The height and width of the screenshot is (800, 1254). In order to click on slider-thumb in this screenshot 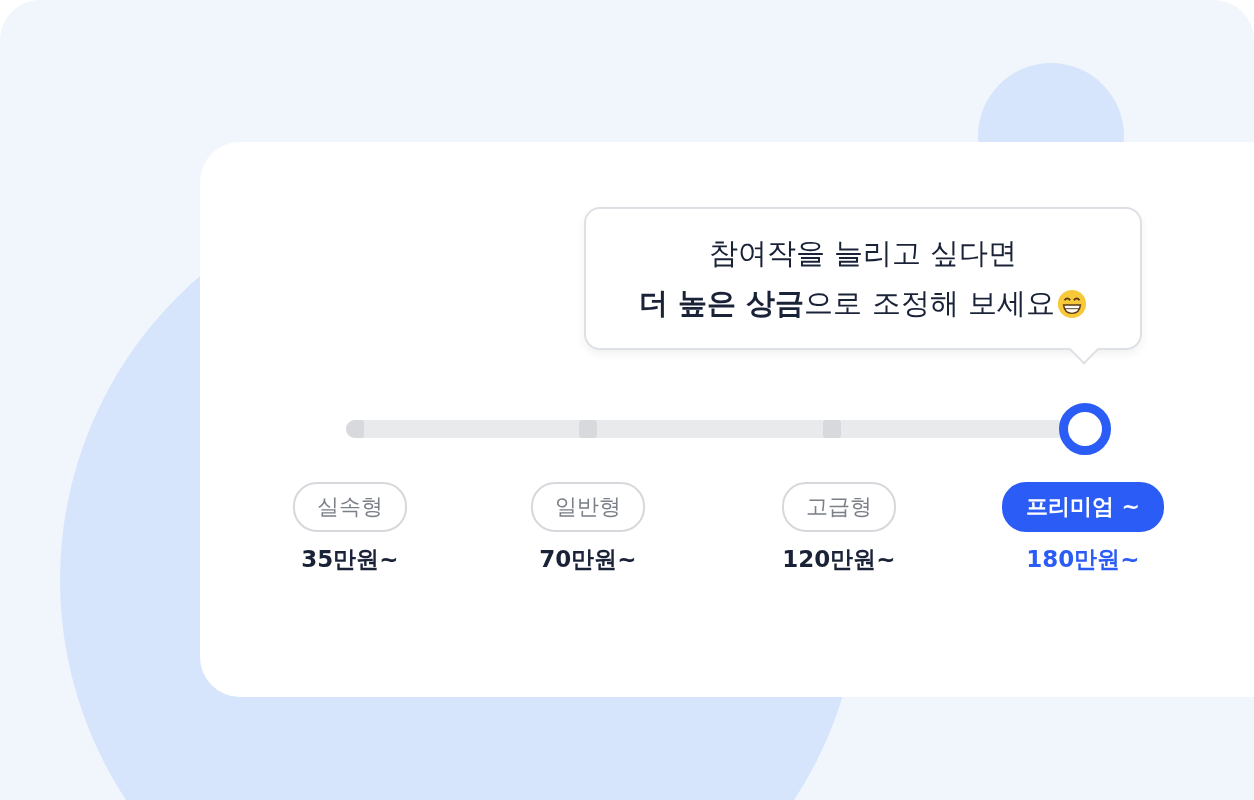, I will do `click(1085, 429)`.